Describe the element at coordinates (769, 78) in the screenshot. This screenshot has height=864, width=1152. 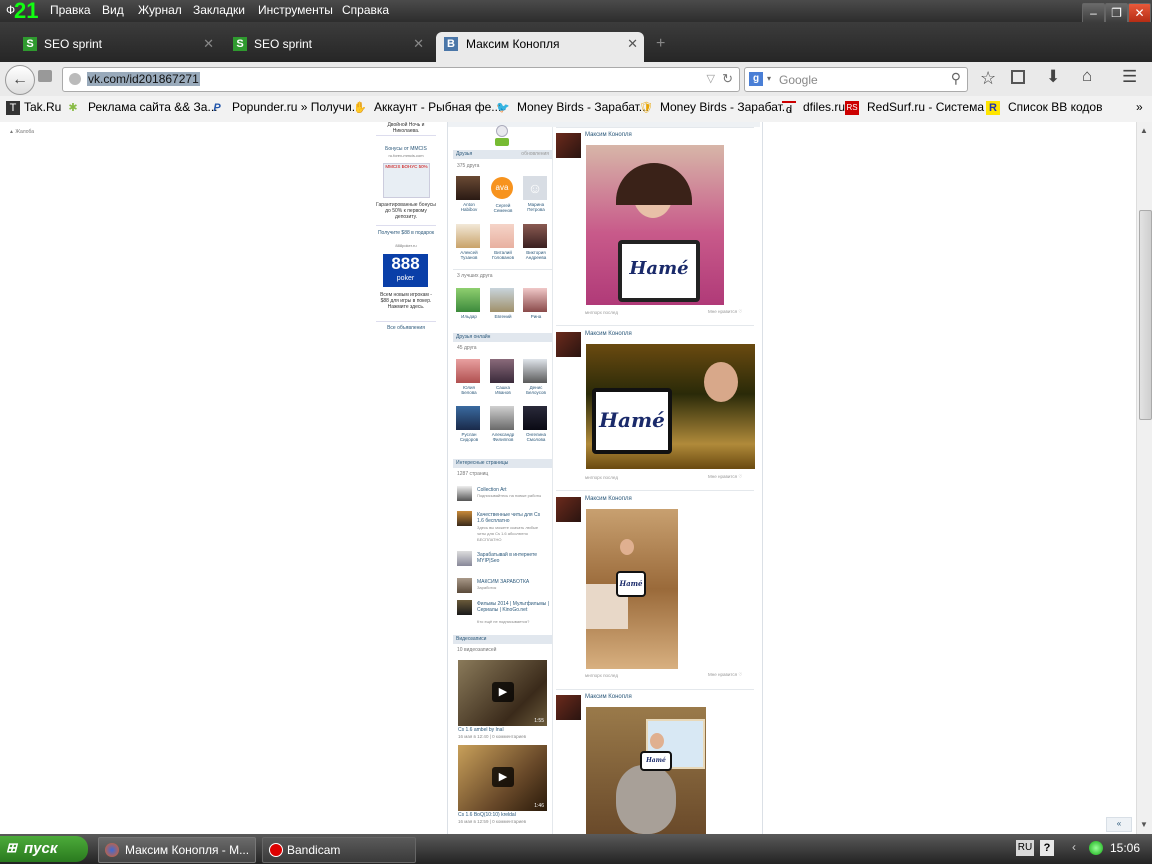
I see `search-engine-dropdown-icon: ▾` at that location.